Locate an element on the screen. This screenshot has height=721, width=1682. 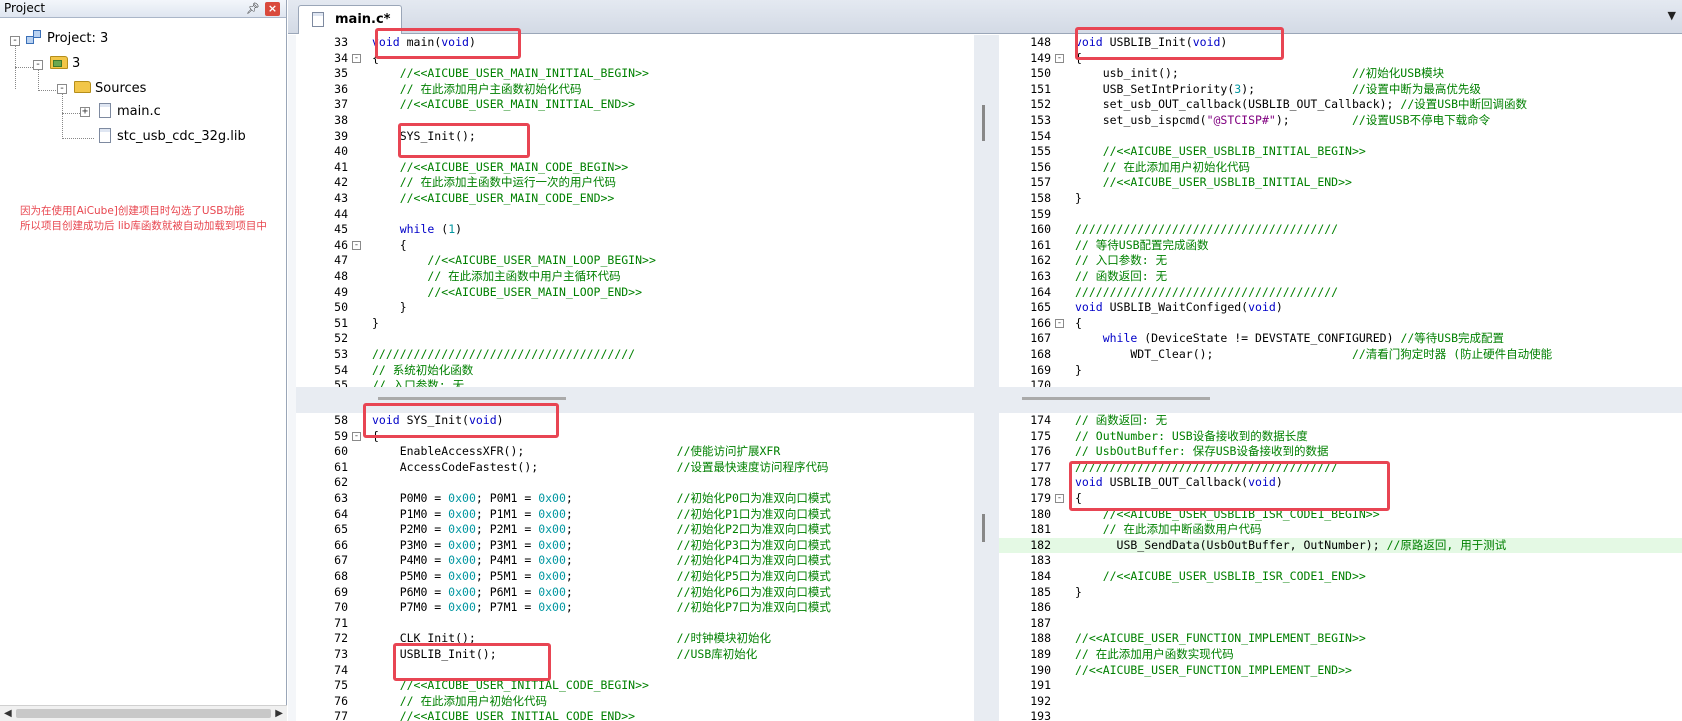
code-line: 169} is located at coordinates (1340, 371).